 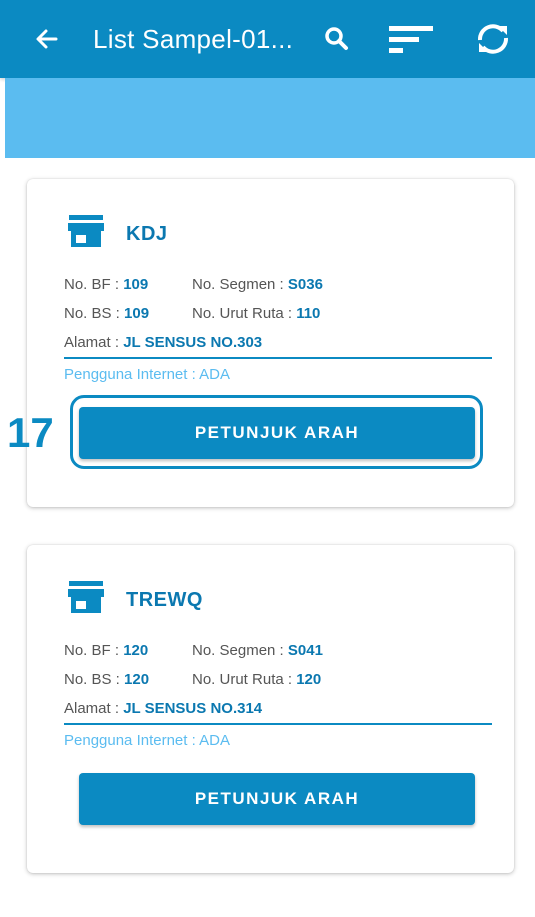 I want to click on household-name: TREWQ, so click(x=164, y=600).